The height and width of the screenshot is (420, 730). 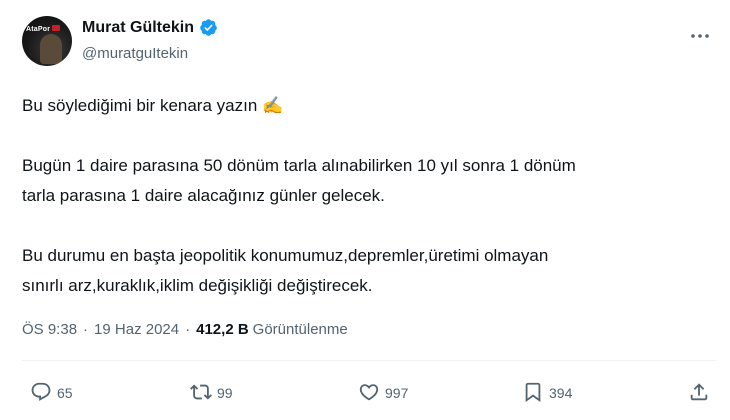 I want to click on like-count: 997, so click(x=397, y=393).